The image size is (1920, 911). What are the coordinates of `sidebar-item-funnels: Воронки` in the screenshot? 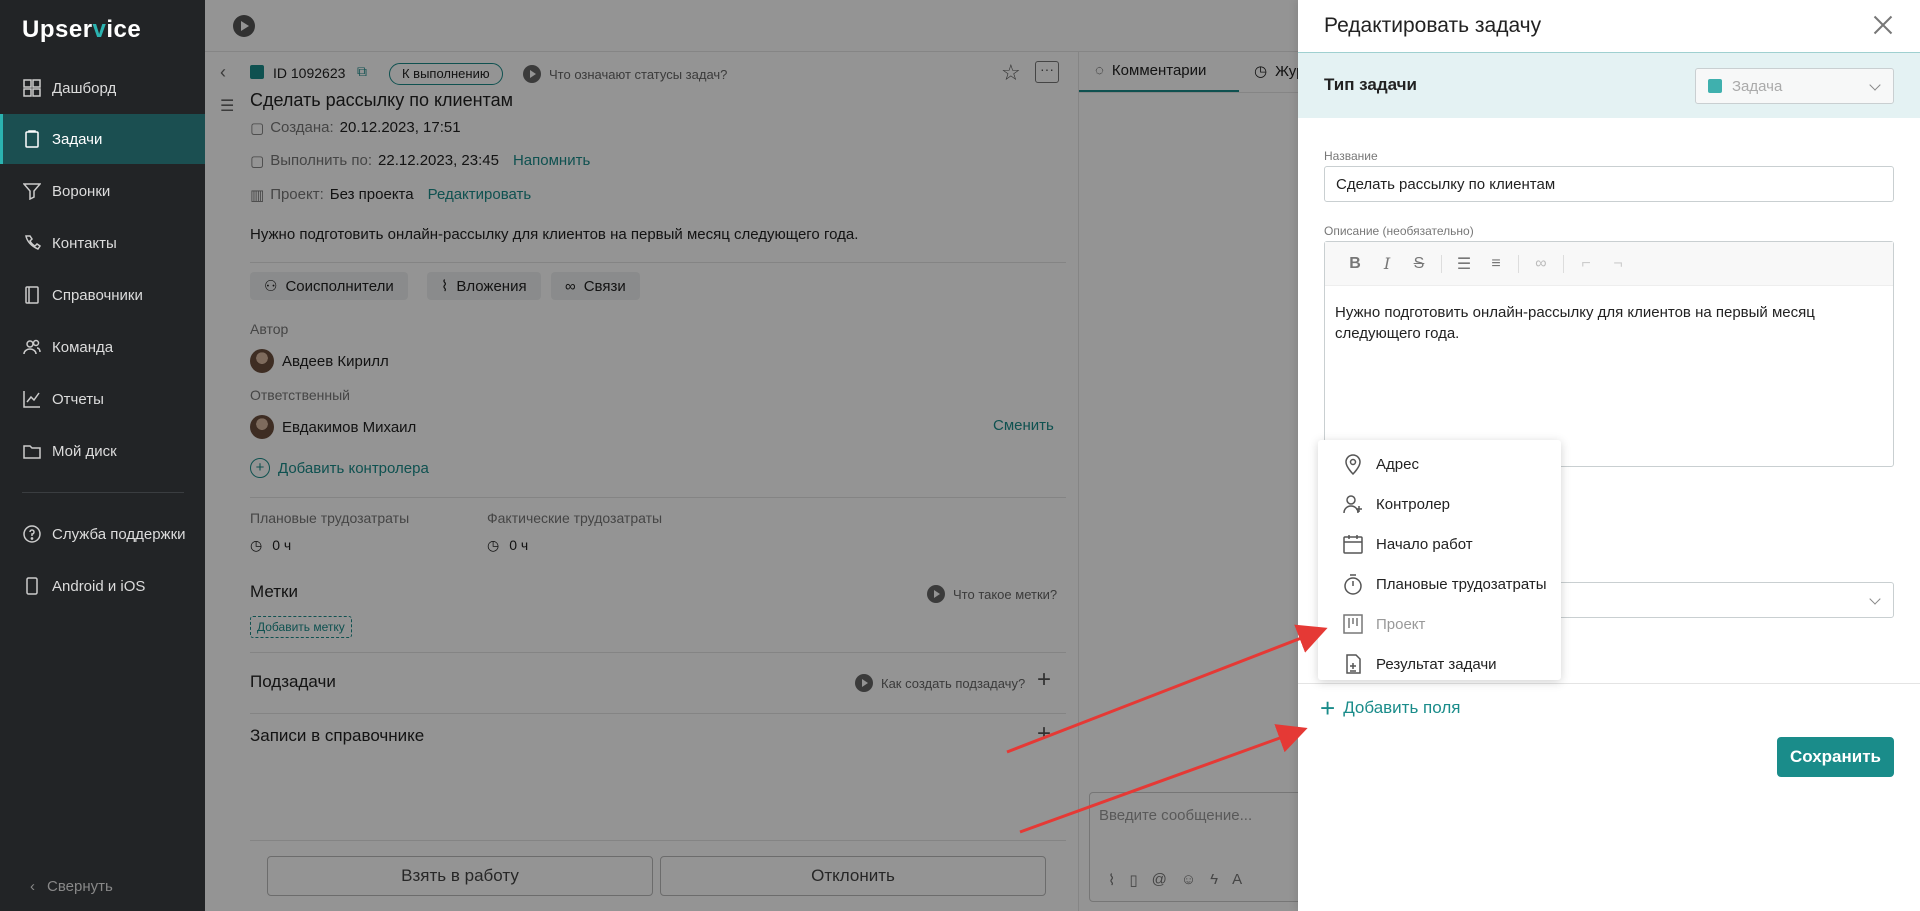 It's located at (102, 191).